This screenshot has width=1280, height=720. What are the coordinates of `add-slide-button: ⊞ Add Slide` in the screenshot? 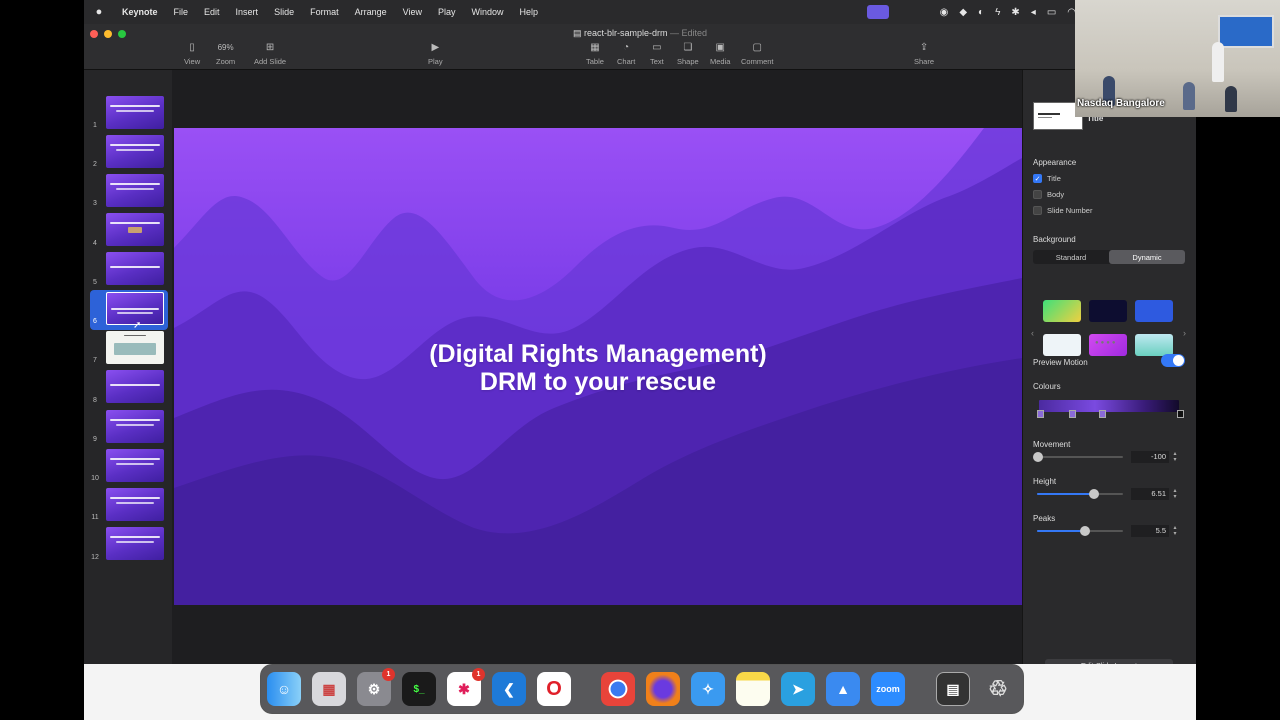 It's located at (270, 54).